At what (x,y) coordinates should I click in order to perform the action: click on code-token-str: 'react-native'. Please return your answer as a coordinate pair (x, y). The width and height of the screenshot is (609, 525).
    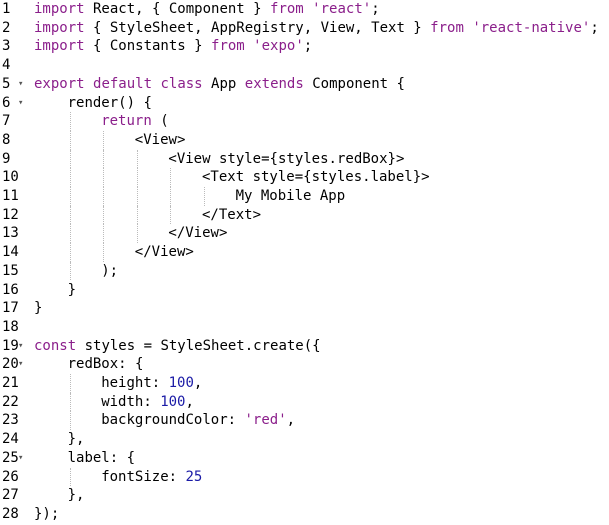
    Looking at the image, I should click on (531, 27).